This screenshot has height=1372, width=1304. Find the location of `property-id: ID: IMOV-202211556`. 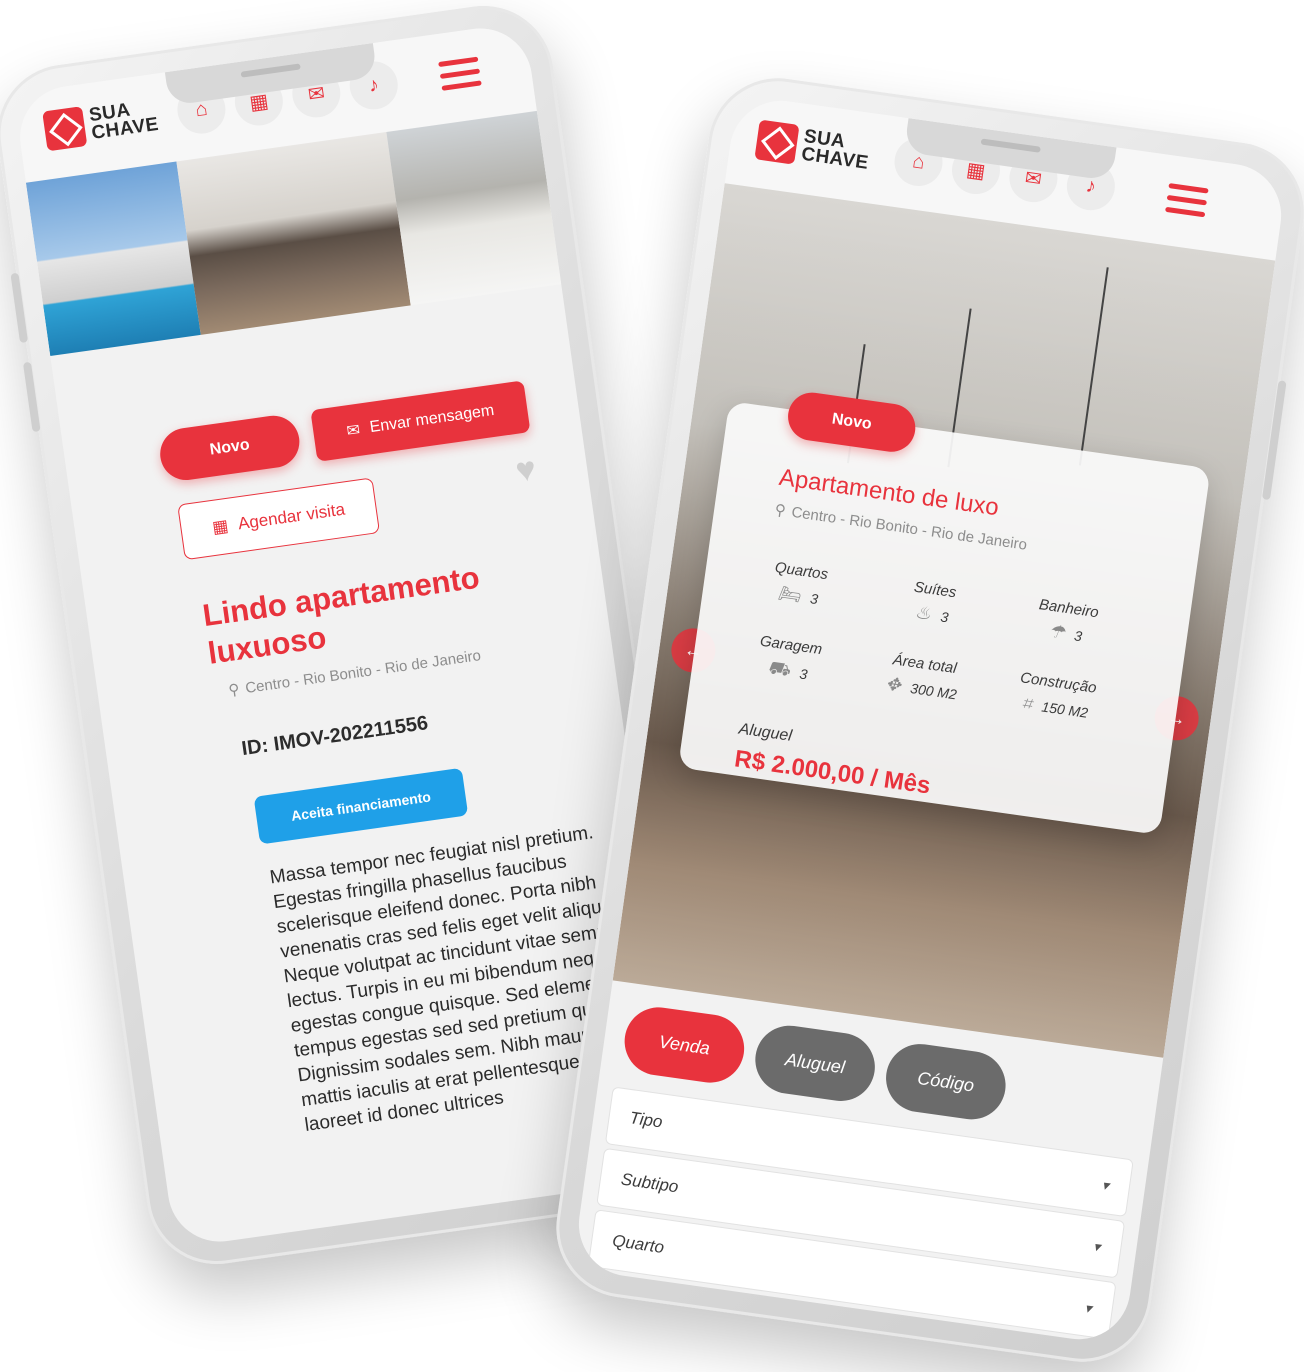

property-id: ID: IMOV-202211556 is located at coordinates (335, 736).